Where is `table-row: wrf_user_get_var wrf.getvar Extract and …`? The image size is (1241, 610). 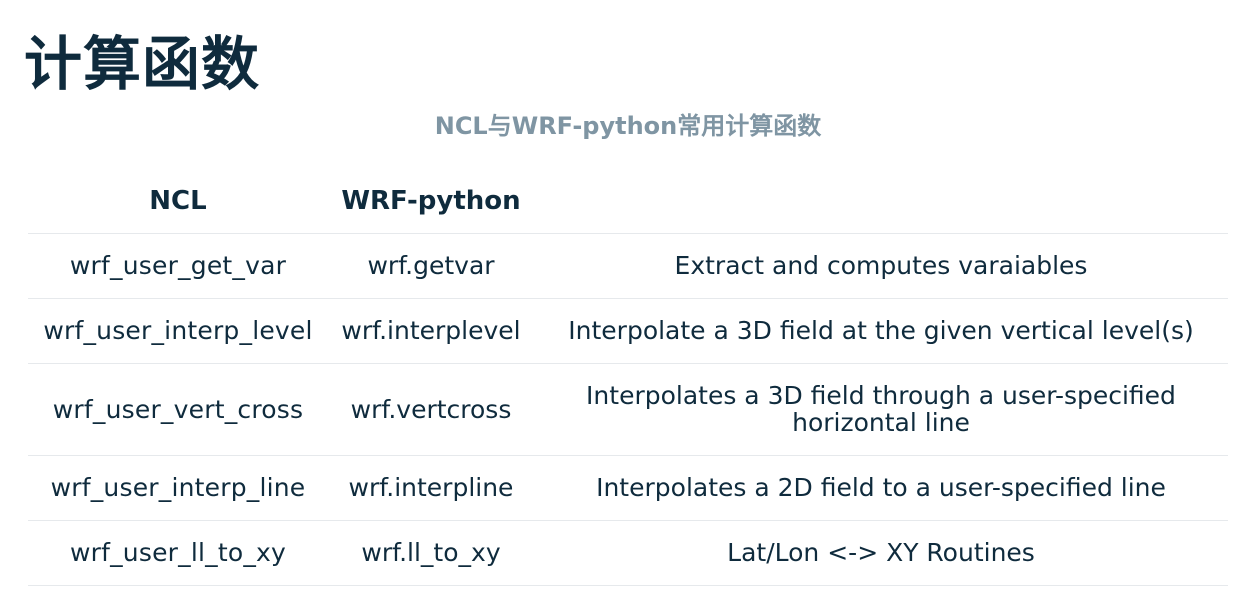
table-row: wrf_user_get_var wrf.getvar Extract and … is located at coordinates (628, 266).